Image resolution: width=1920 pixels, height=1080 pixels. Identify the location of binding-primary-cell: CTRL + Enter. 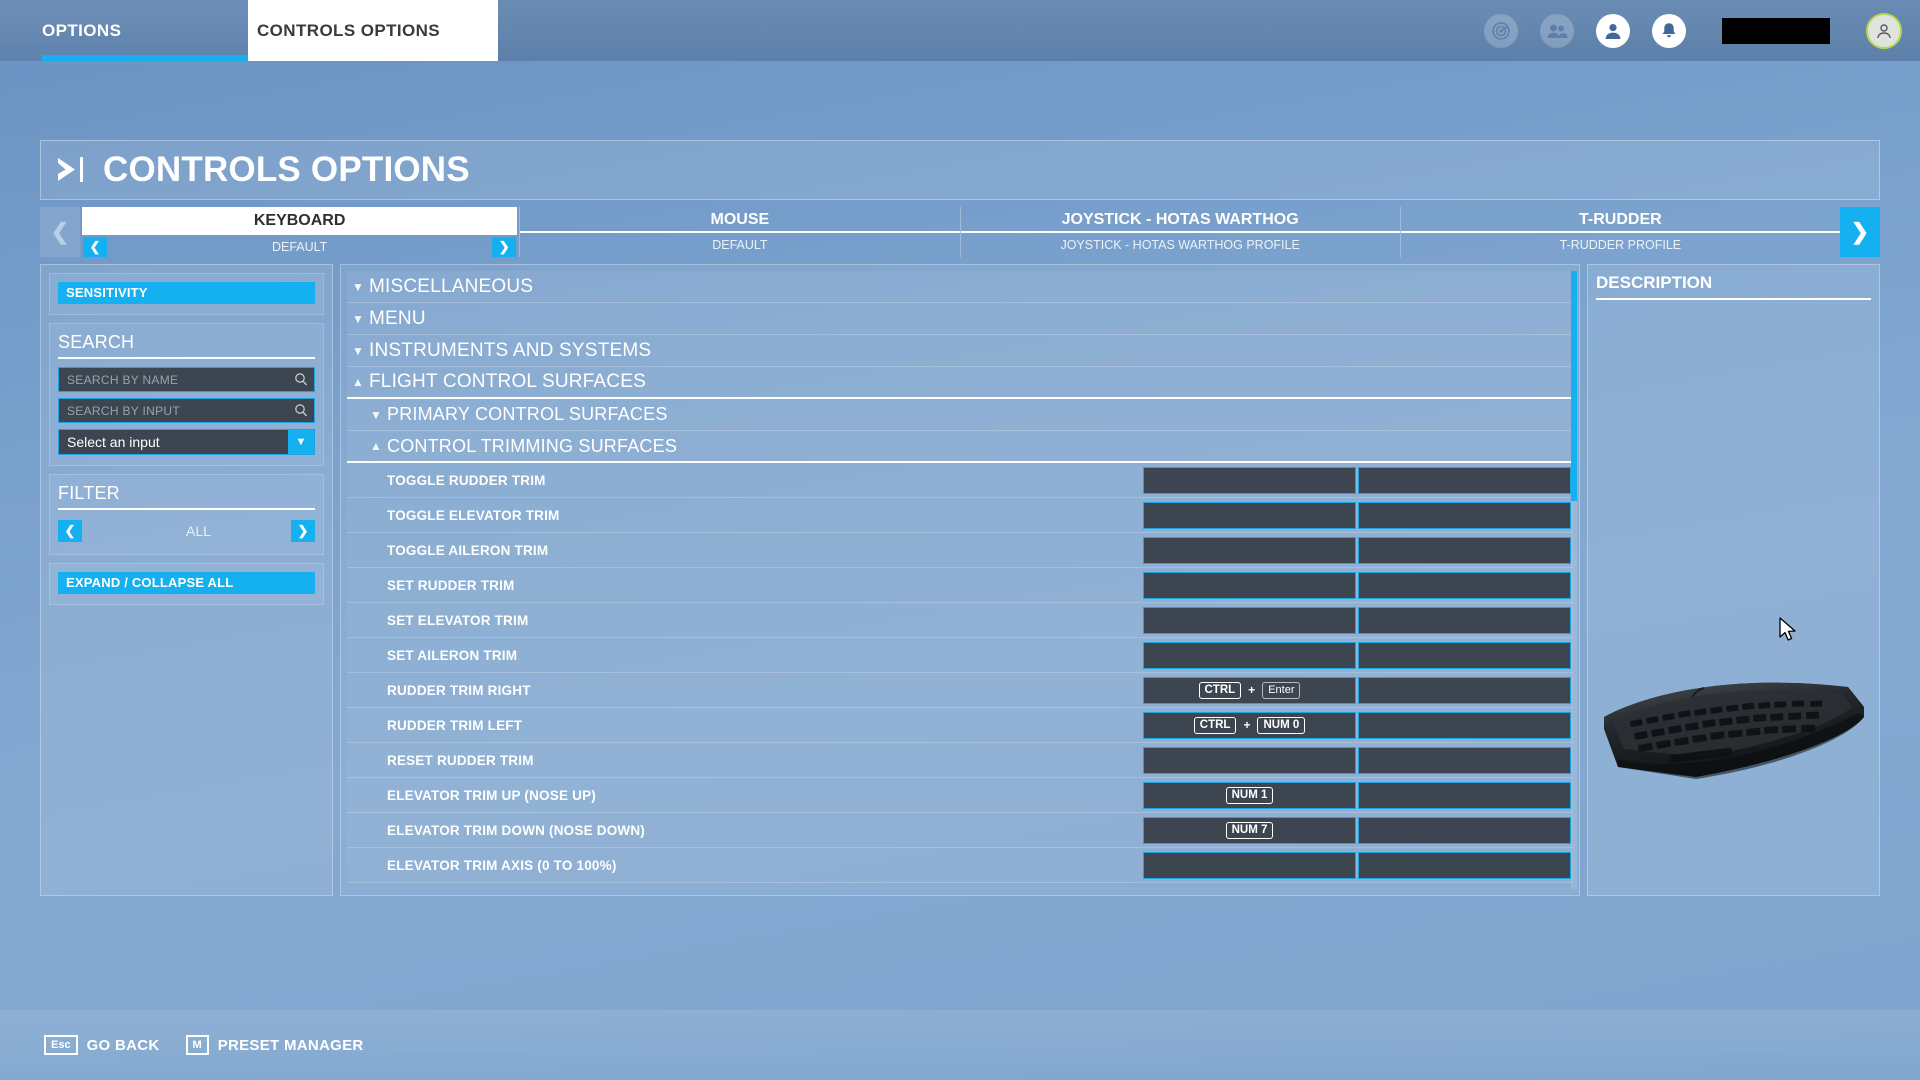
(1249, 690).